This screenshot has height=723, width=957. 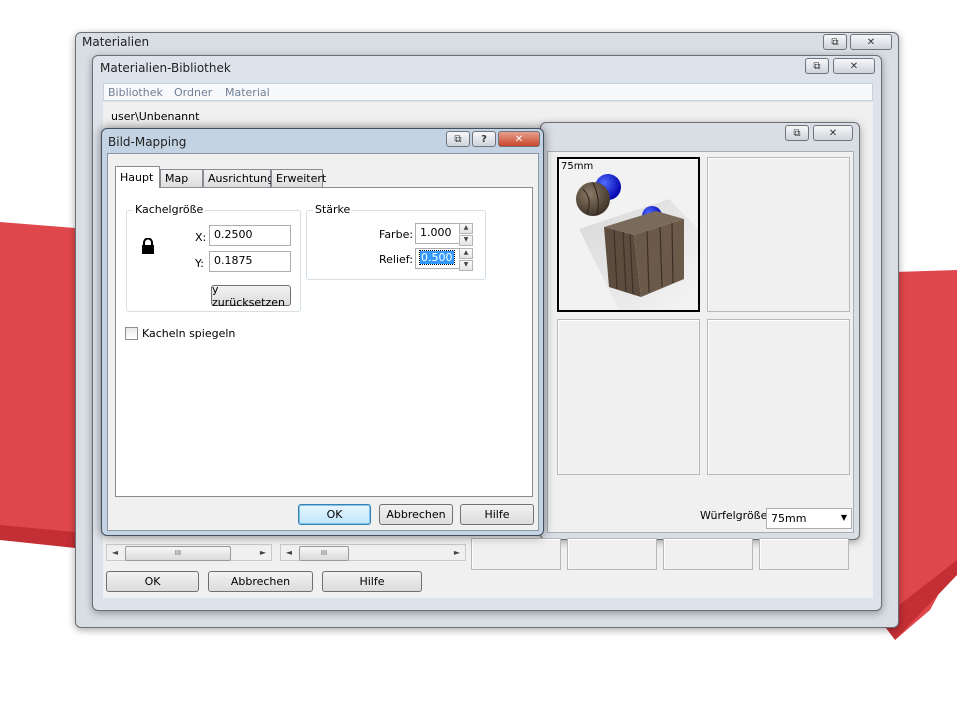 I want to click on relief-strength-value: 0.500, so click(x=437, y=257).